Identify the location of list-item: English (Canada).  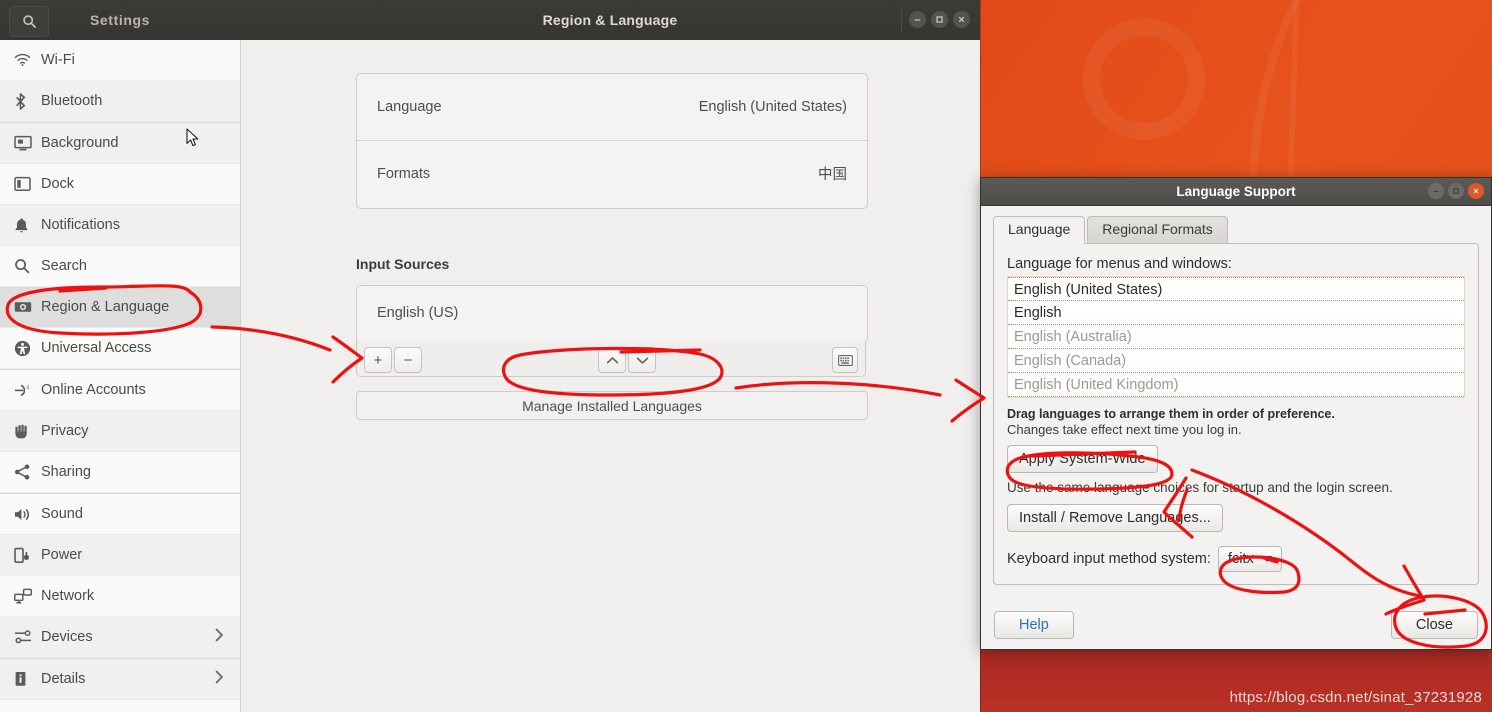
(1236, 361).